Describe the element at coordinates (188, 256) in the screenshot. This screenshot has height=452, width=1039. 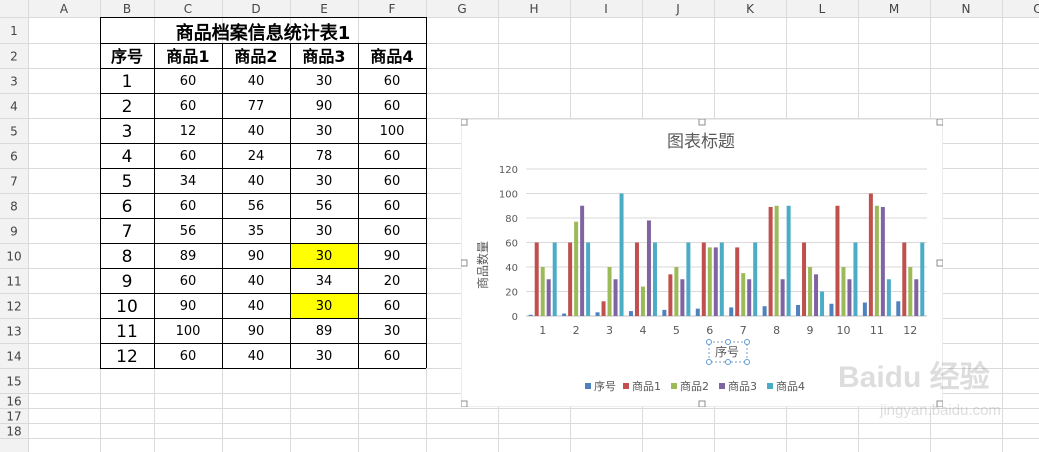
I see `value-cell: 89` at that location.